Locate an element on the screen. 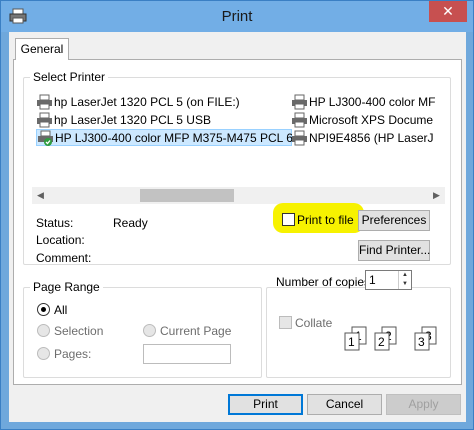 The height and width of the screenshot is (430, 474). printer-item: hp LaserJet 1320 PCL 5 USB is located at coordinates (123, 120).